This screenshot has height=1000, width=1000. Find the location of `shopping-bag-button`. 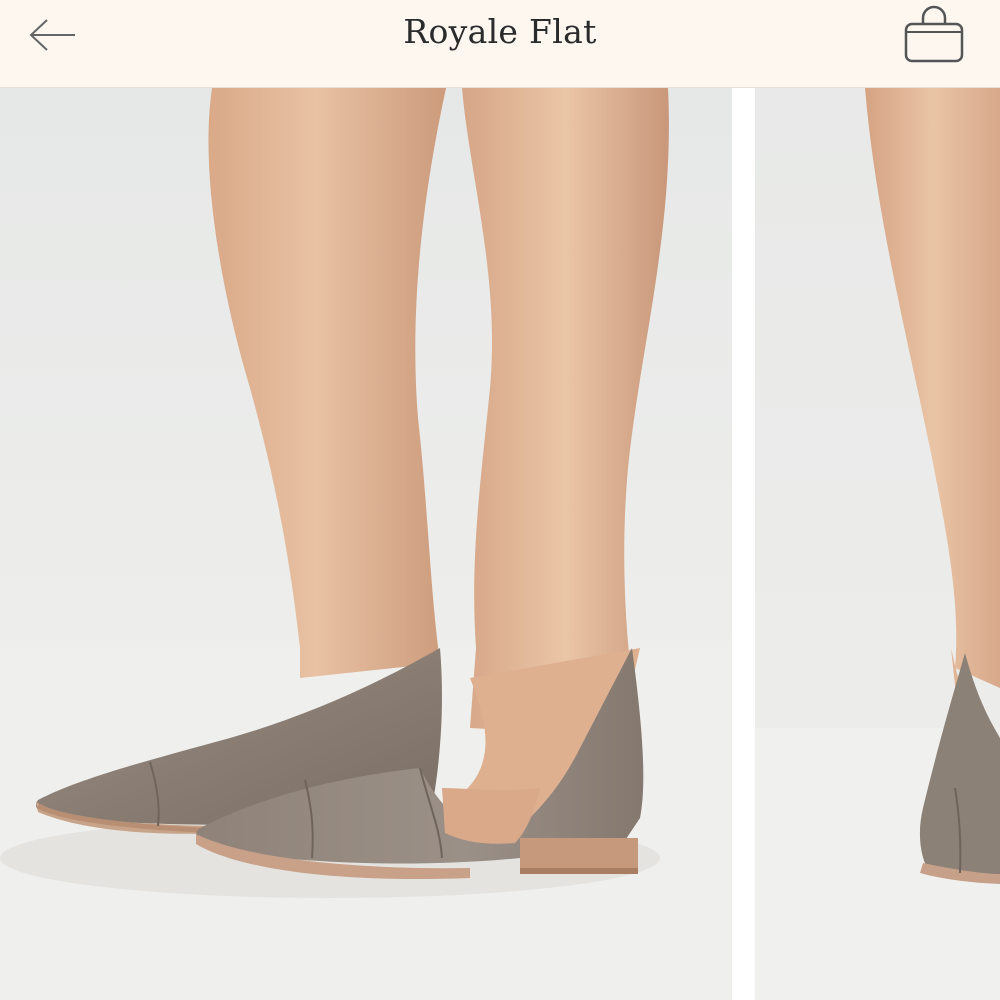

shopping-bag-button is located at coordinates (934, 34).